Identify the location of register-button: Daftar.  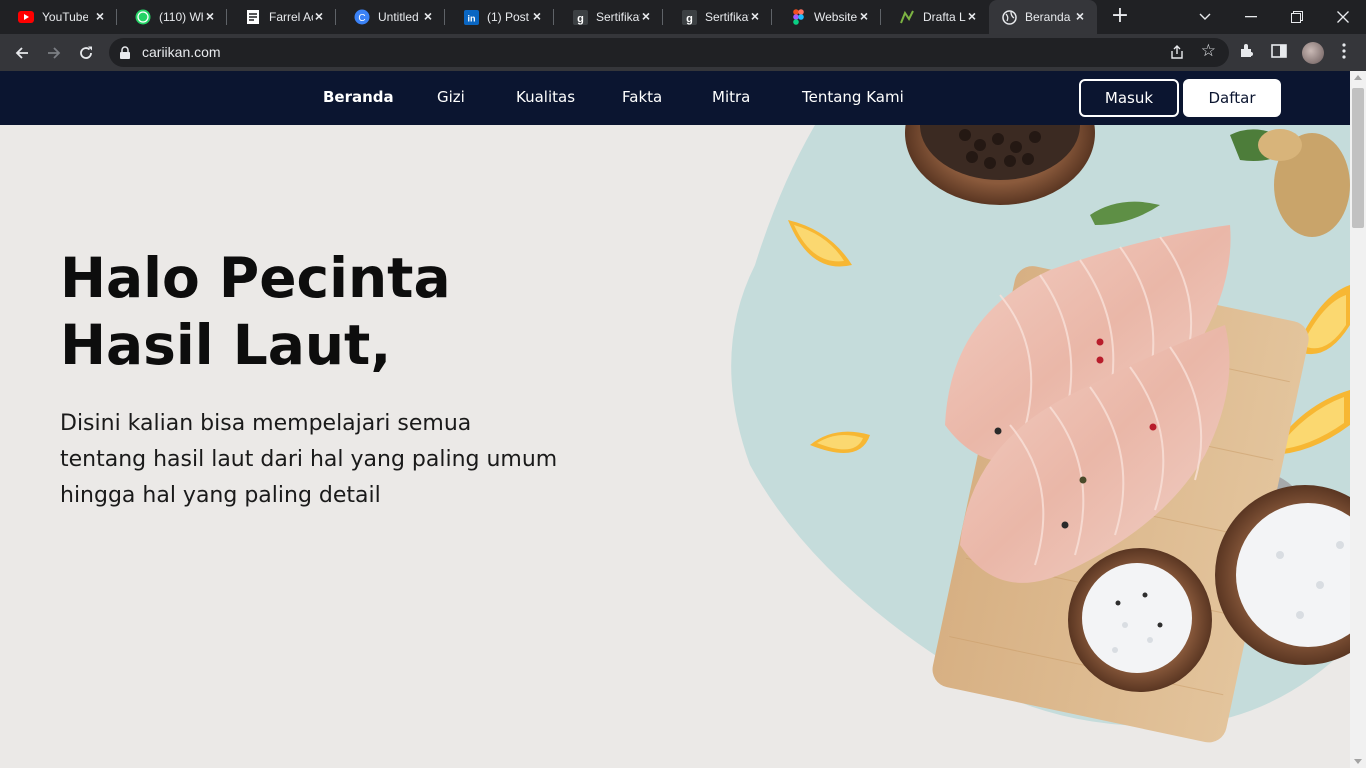
(1232, 98).